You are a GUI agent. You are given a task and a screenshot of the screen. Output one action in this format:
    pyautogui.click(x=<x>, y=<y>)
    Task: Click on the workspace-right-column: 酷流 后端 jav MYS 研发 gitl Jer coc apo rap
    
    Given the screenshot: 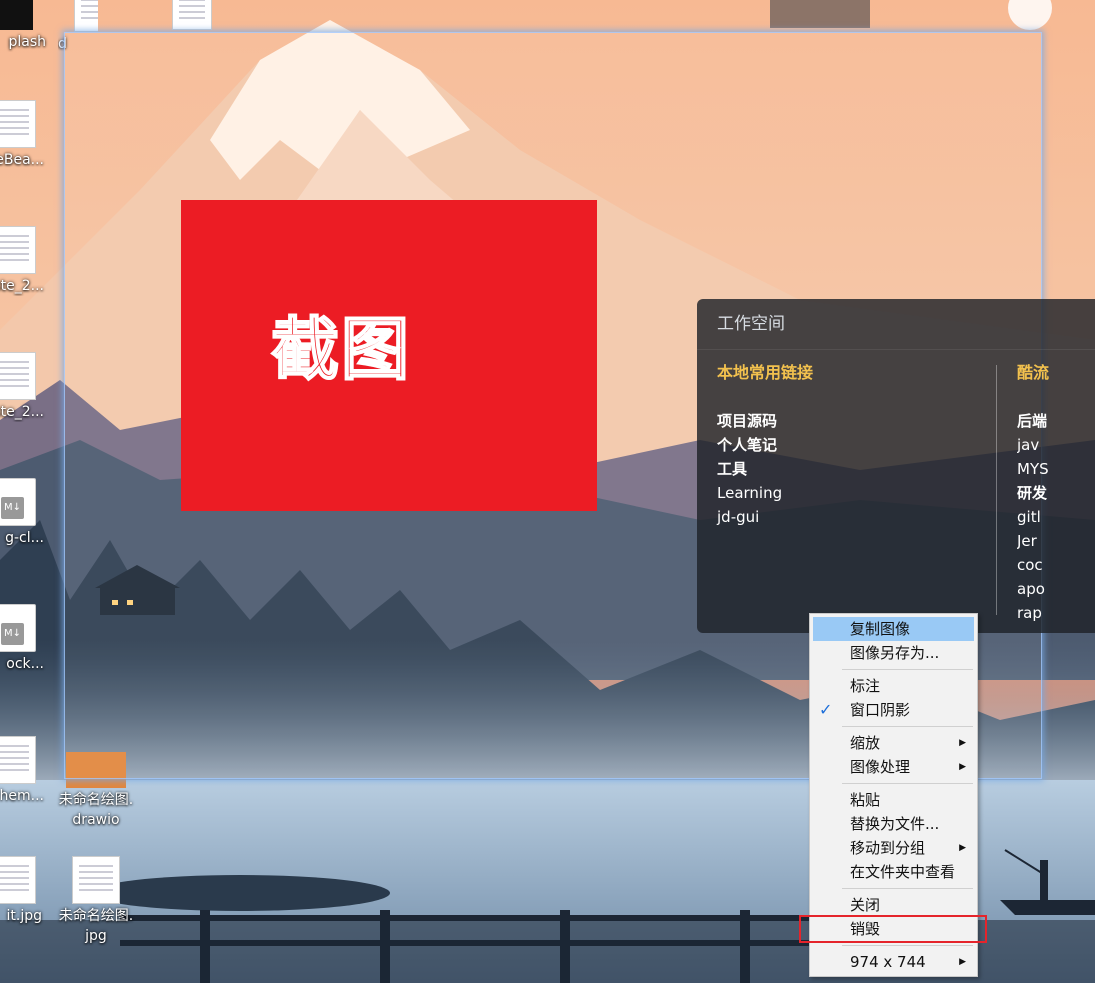 What is the action you would take?
    pyautogui.click(x=1056, y=492)
    